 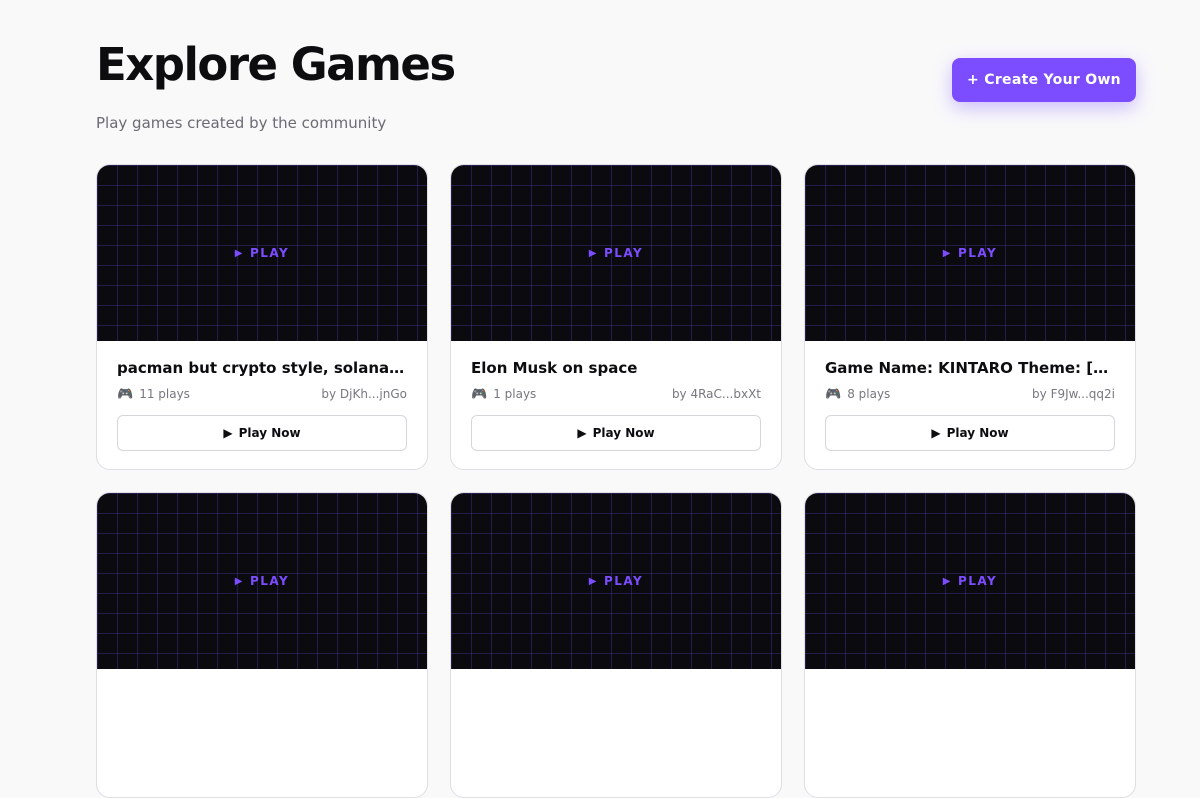 What do you see at coordinates (164, 394) in the screenshot?
I see `play-count: 11 plays` at bounding box center [164, 394].